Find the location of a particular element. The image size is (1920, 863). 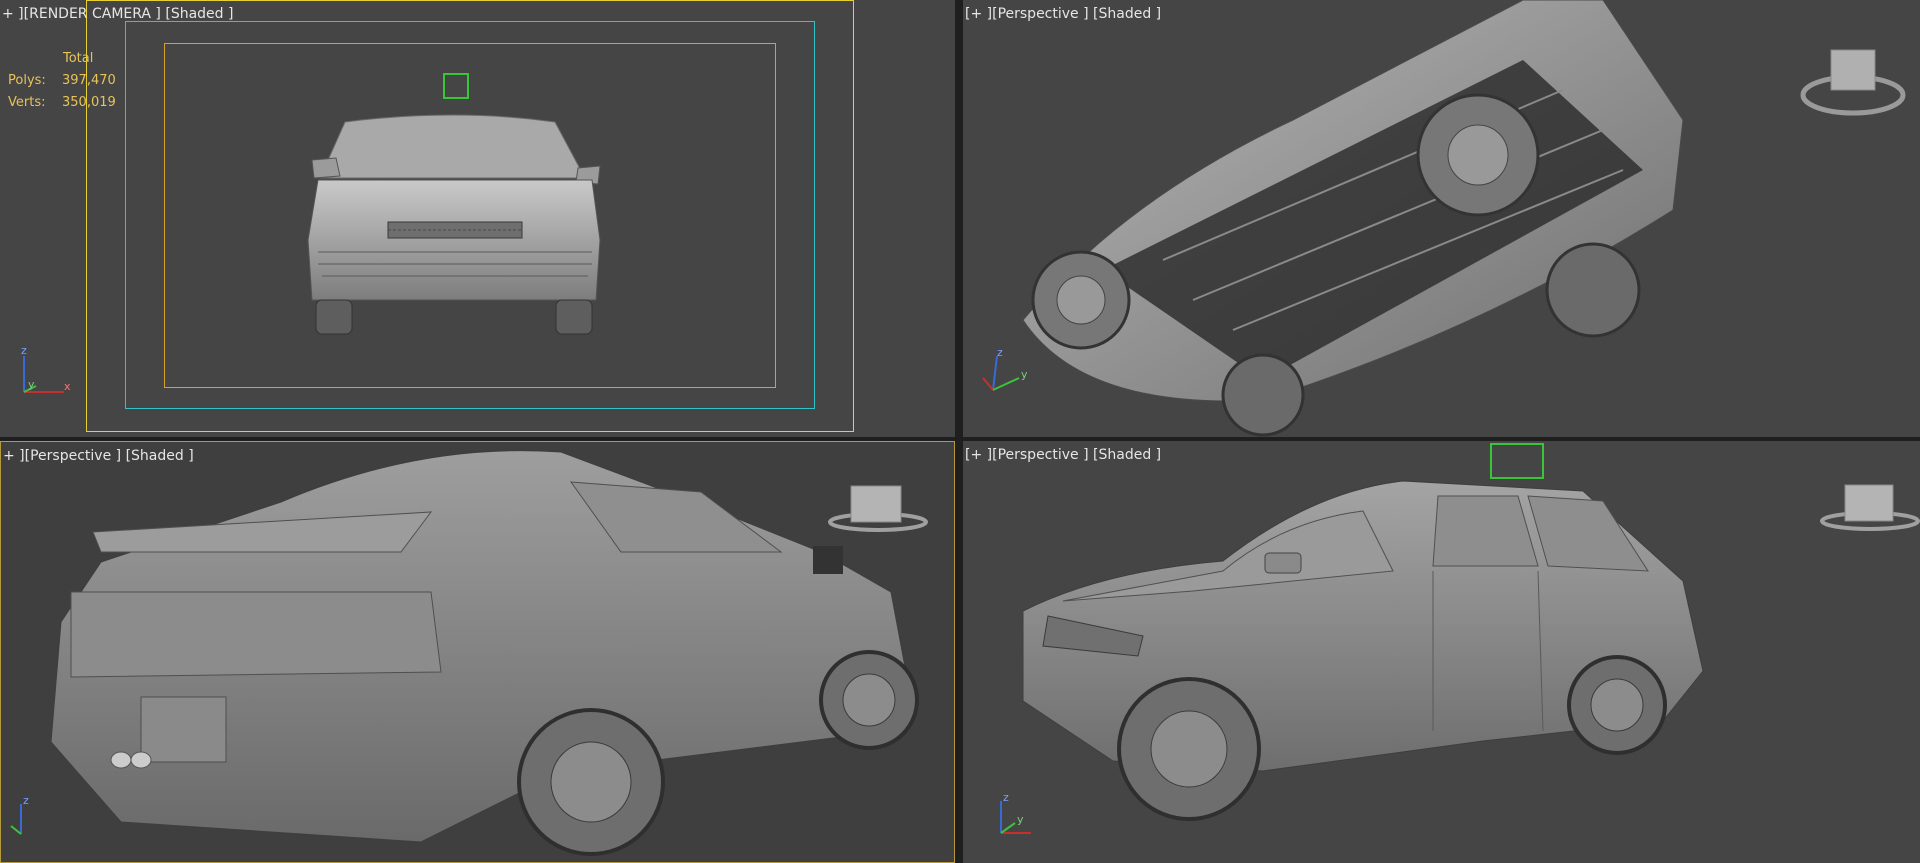

viewport-label-tr: [+ ][Perspective ] [Shaded ] is located at coordinates (1063, 14).